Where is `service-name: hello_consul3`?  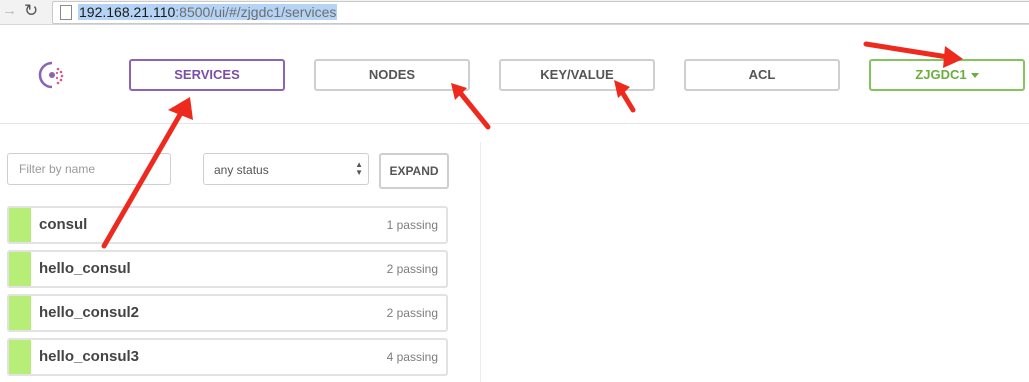 service-name: hello_consul3 is located at coordinates (89, 356).